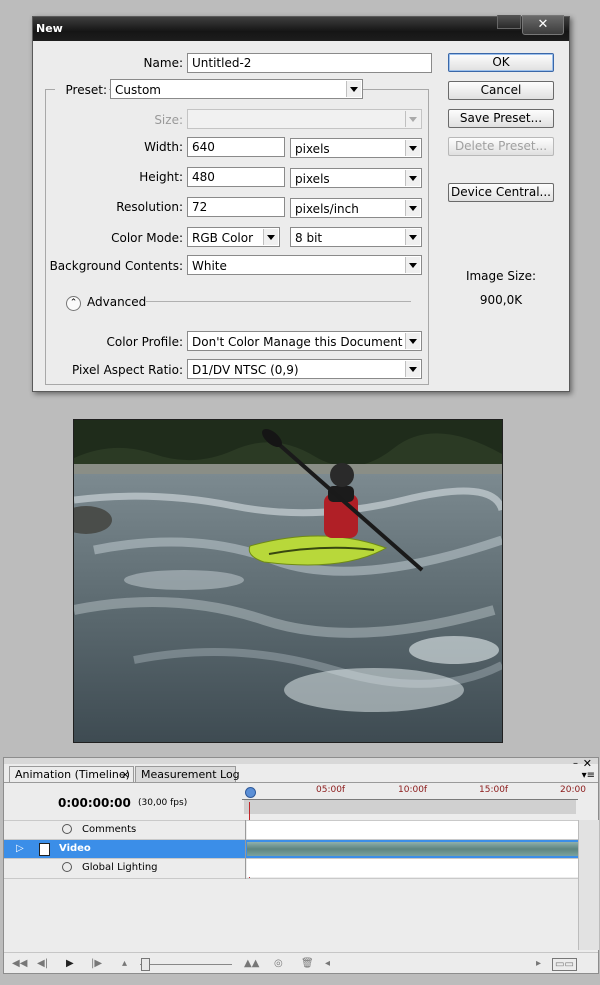  I want to click on panel-minimize-icon: –, so click(575, 763).